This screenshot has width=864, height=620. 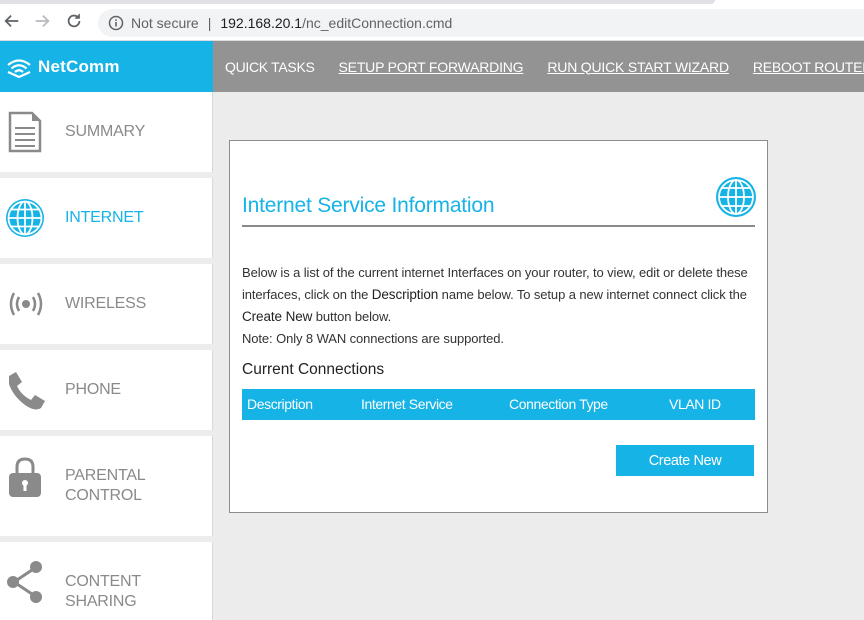 I want to click on arrow-left-icon, so click(x=11, y=21).